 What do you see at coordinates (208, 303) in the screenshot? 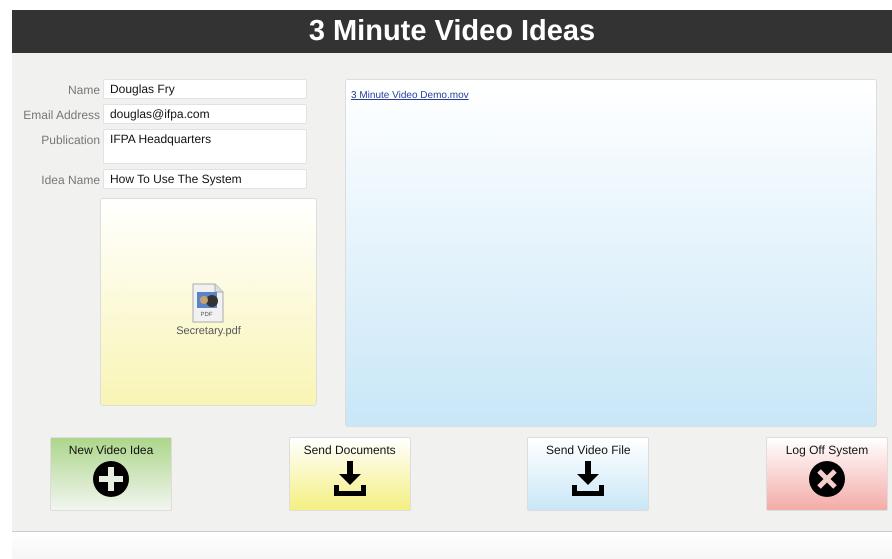
I see `file-icon` at bounding box center [208, 303].